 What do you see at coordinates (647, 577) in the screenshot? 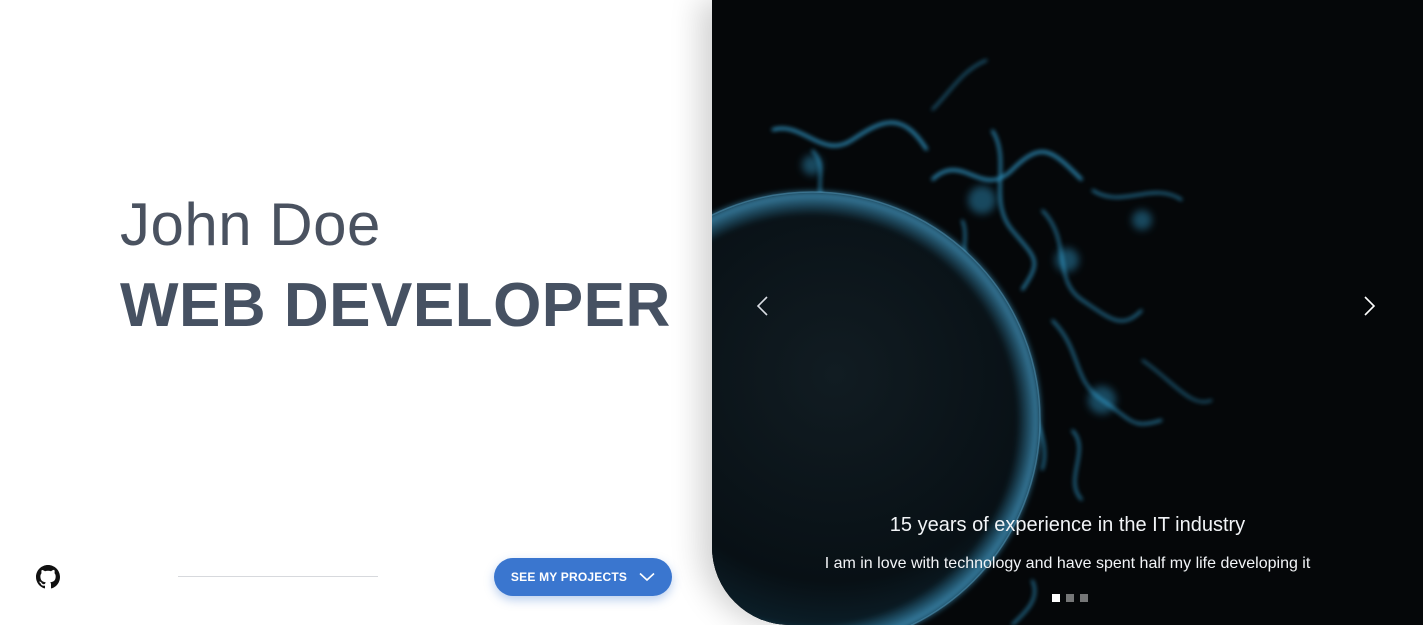
I see `chevron-down-icon` at bounding box center [647, 577].